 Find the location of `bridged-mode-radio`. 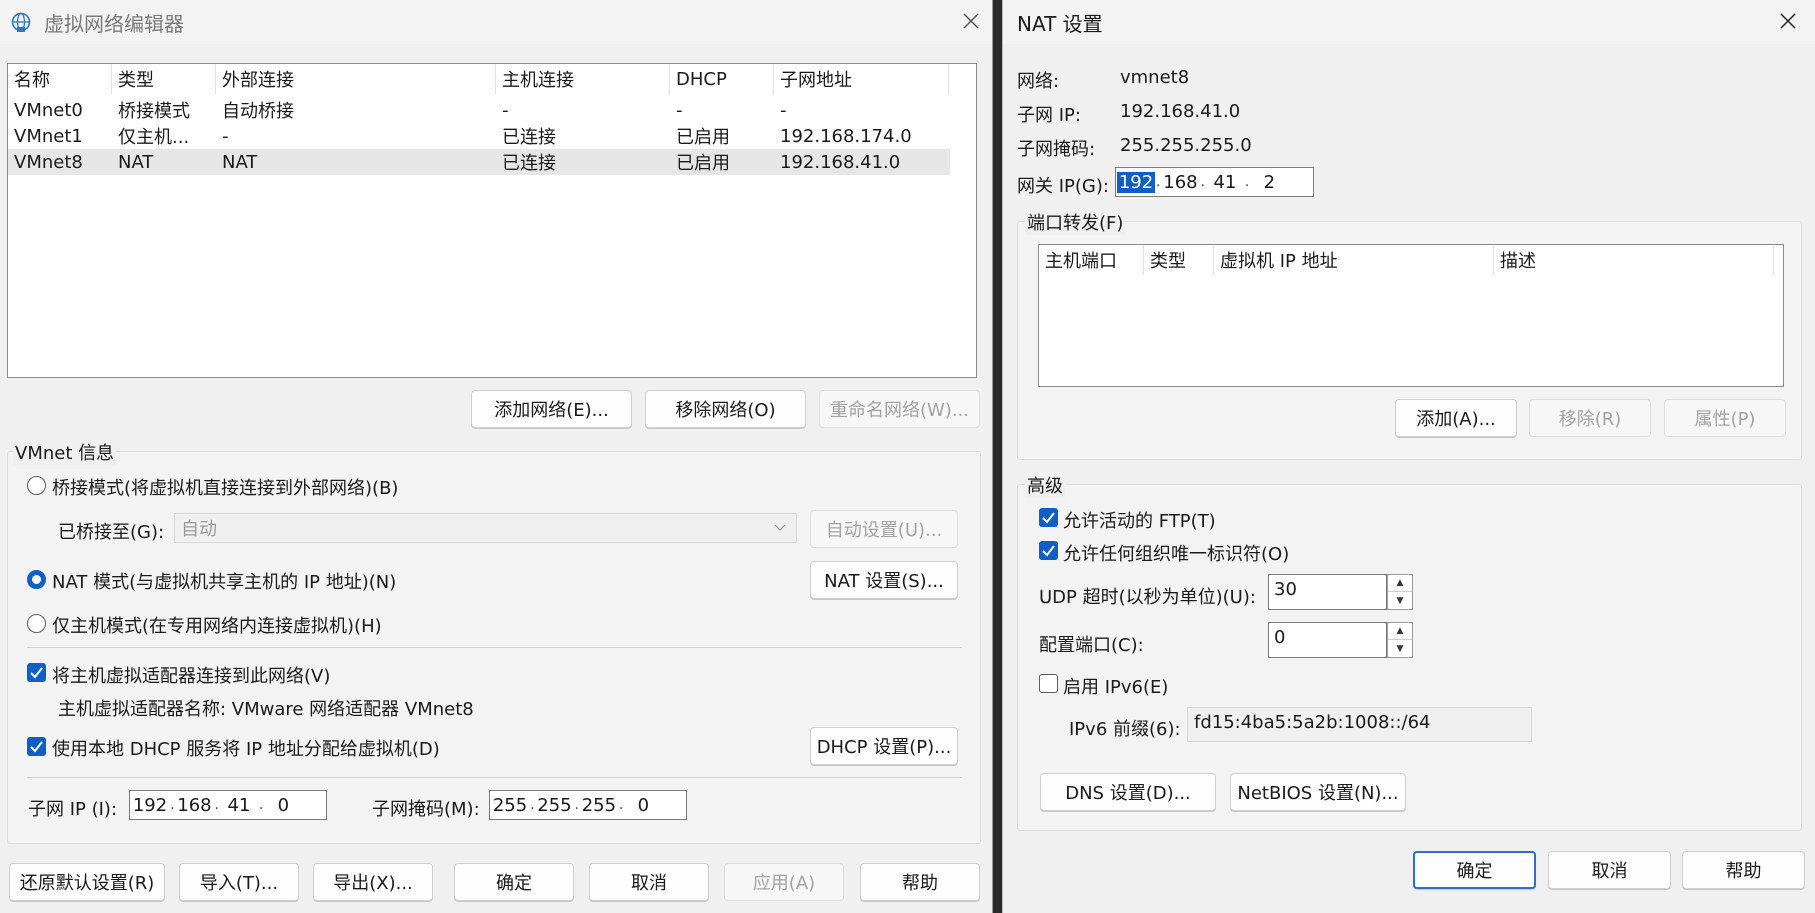

bridged-mode-radio is located at coordinates (36, 485).